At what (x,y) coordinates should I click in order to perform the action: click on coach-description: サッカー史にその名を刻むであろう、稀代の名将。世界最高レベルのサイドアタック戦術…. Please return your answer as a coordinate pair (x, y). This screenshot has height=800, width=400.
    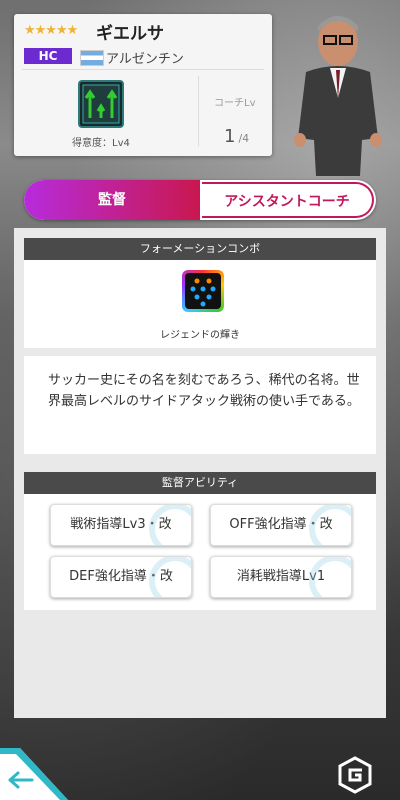
    Looking at the image, I should click on (204, 391).